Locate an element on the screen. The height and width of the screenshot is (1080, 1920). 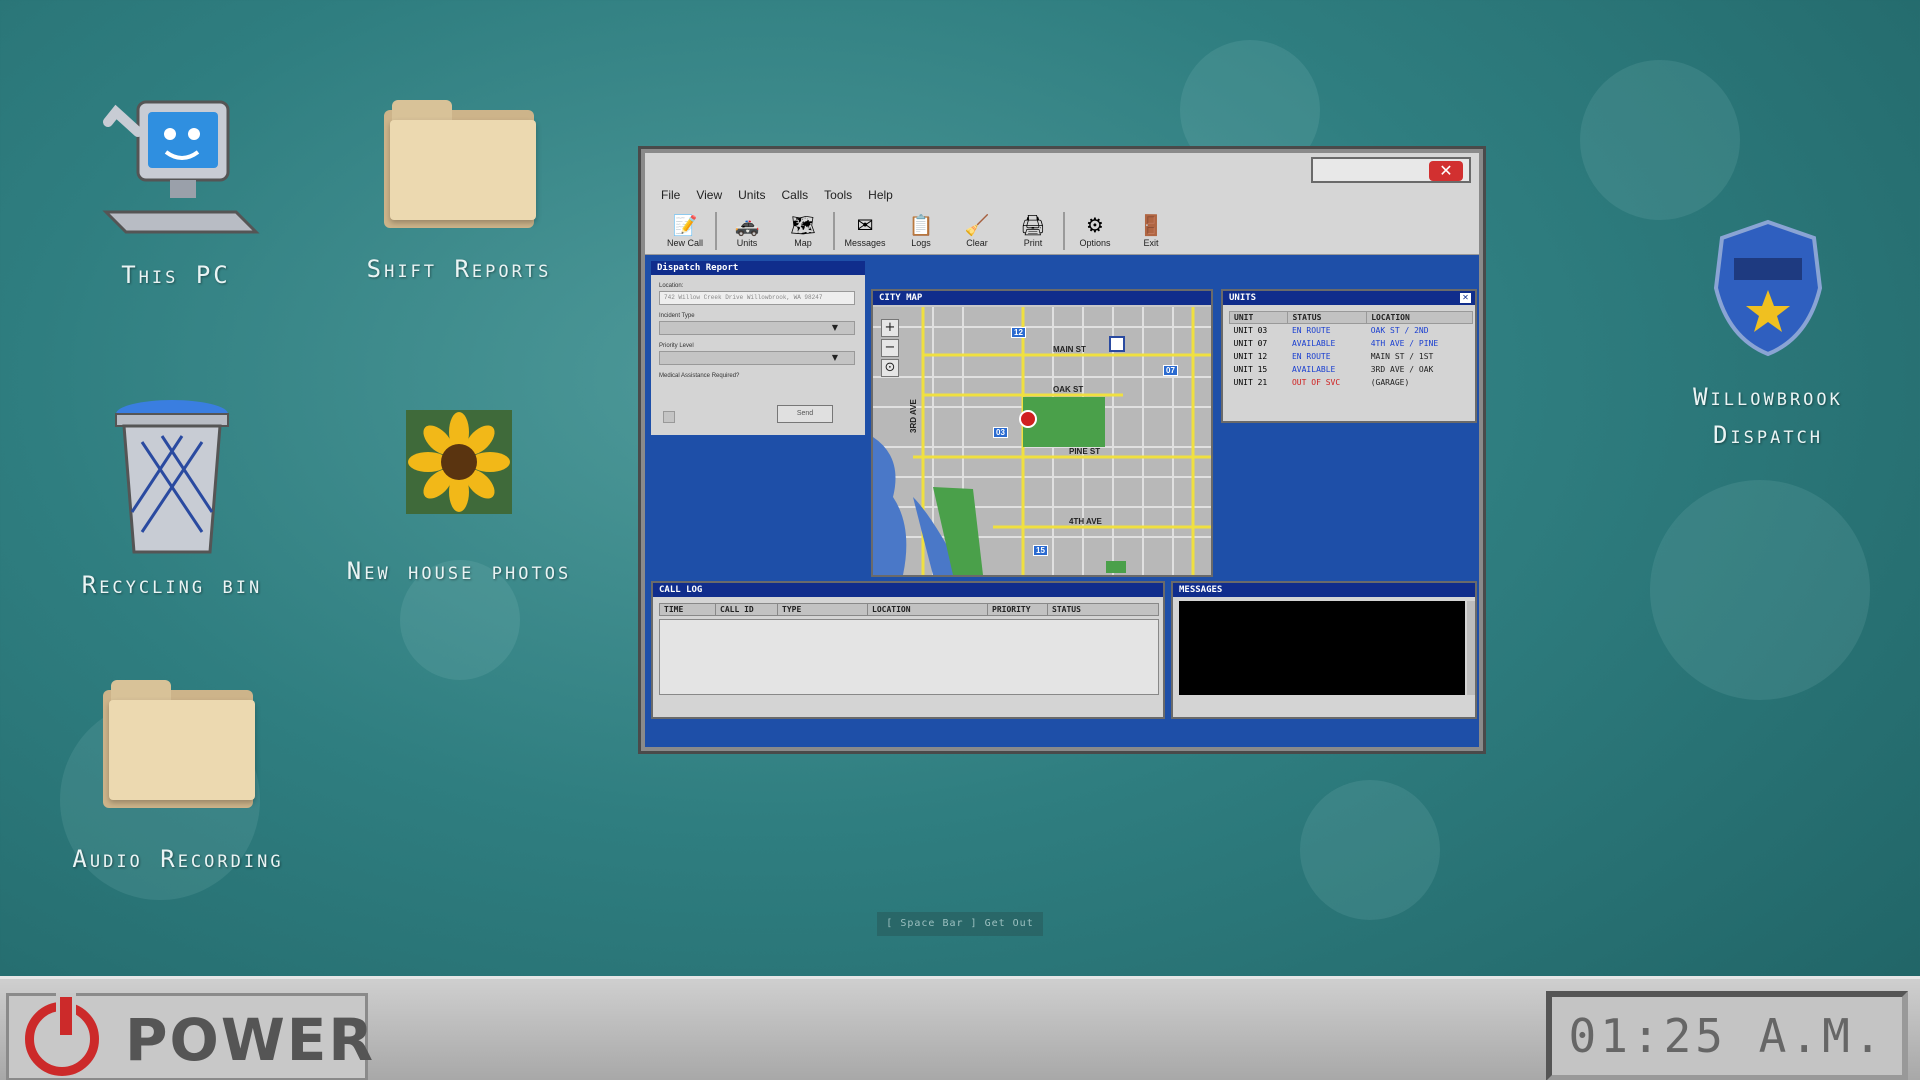
messages-panel: MESSAGES is located at coordinates (1324, 650).